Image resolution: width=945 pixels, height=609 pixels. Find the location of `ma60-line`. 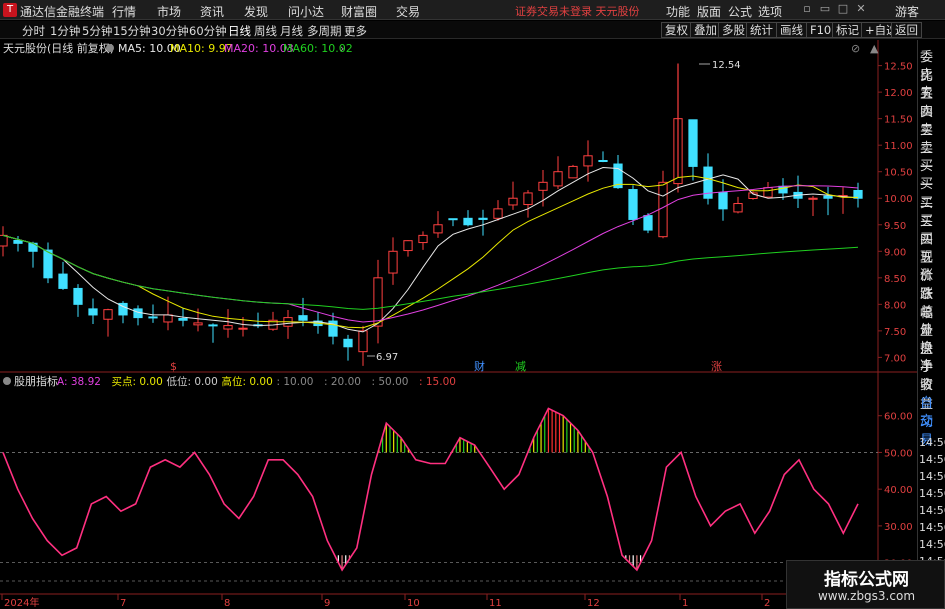

ma60-line is located at coordinates (430, 272).